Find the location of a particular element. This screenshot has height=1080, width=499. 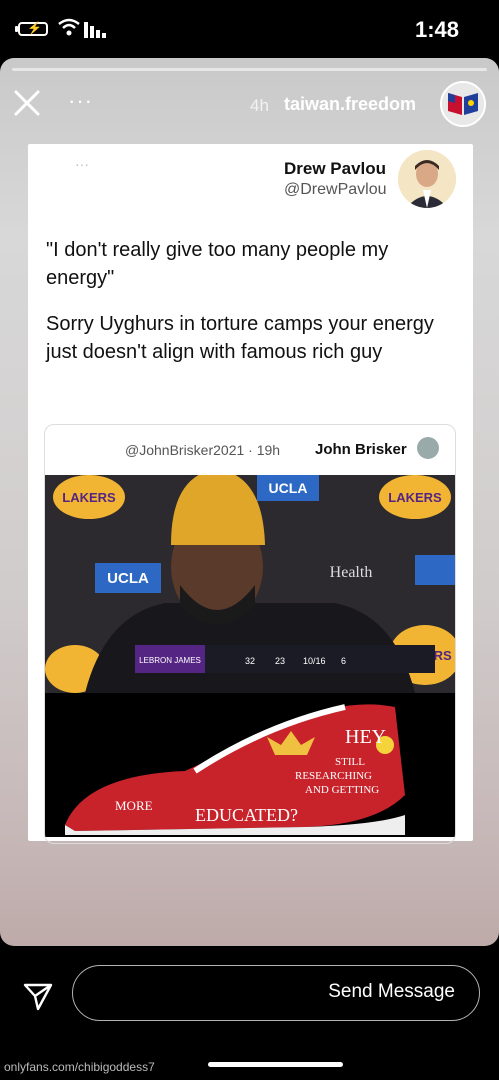

story-avatar is located at coordinates (463, 104).